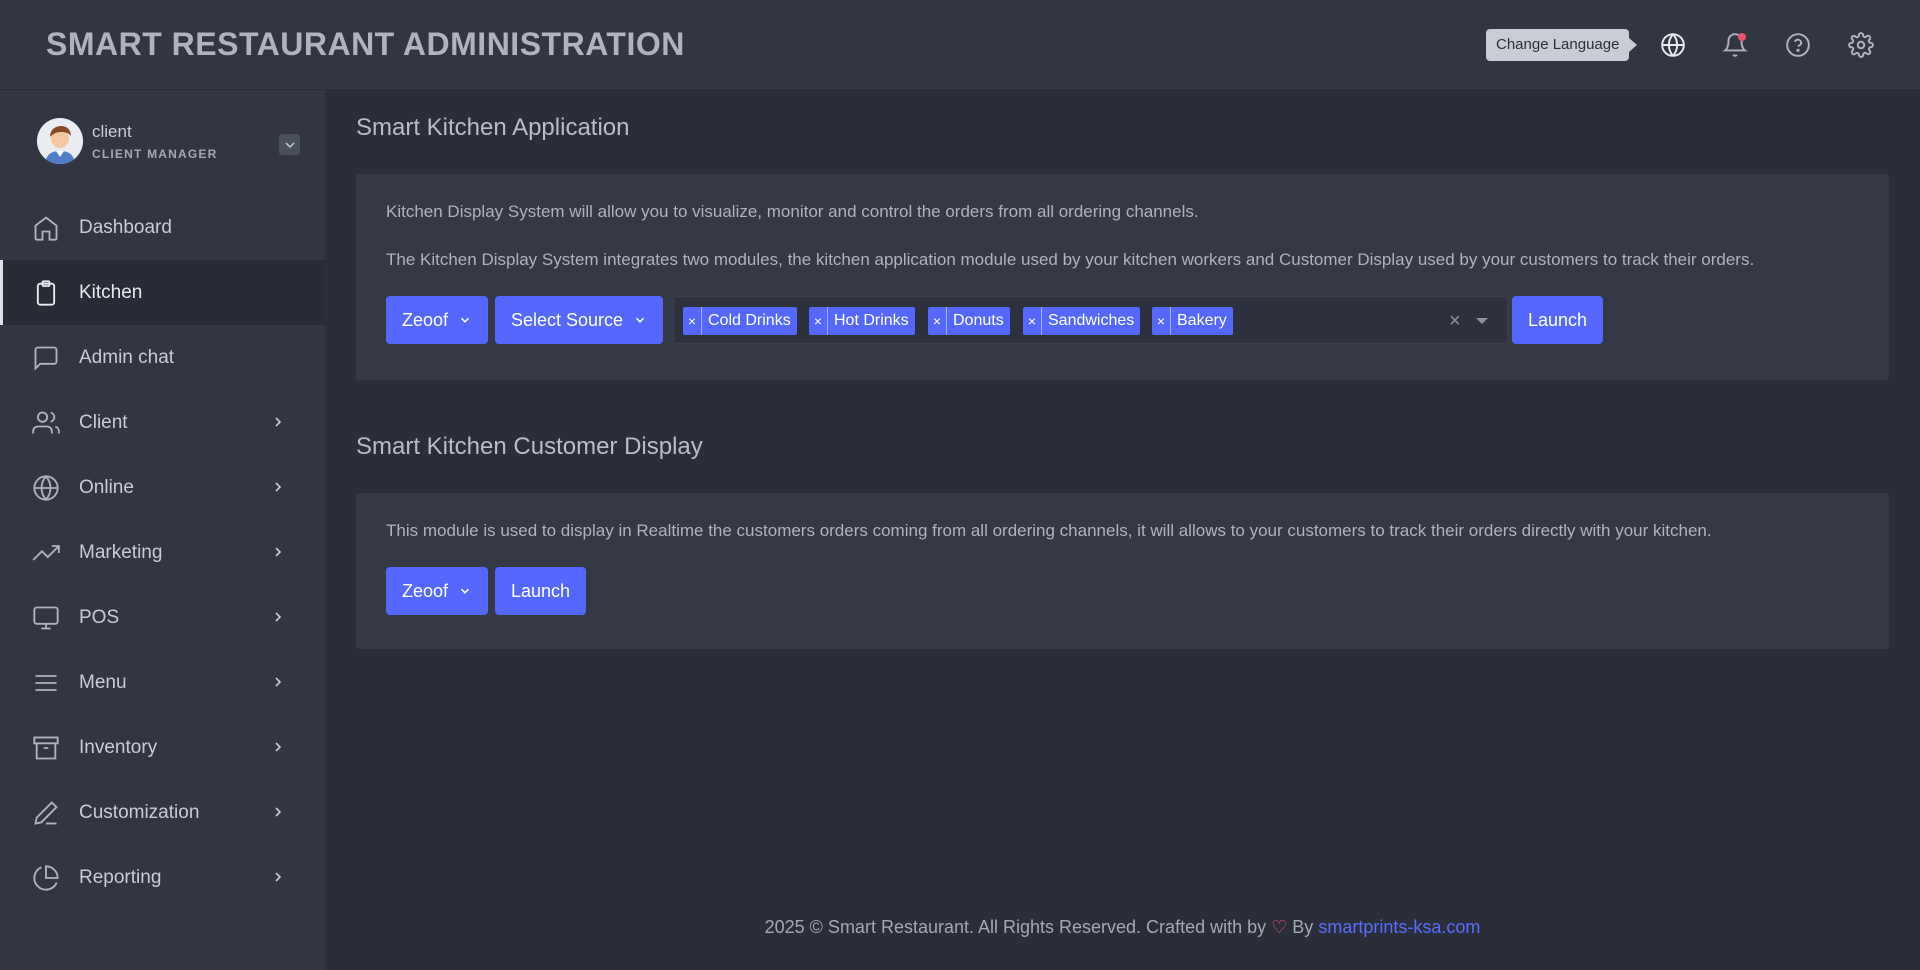 The width and height of the screenshot is (1920, 970). Describe the element at coordinates (120, 877) in the screenshot. I see `sidebar-item-label: Reporting` at that location.